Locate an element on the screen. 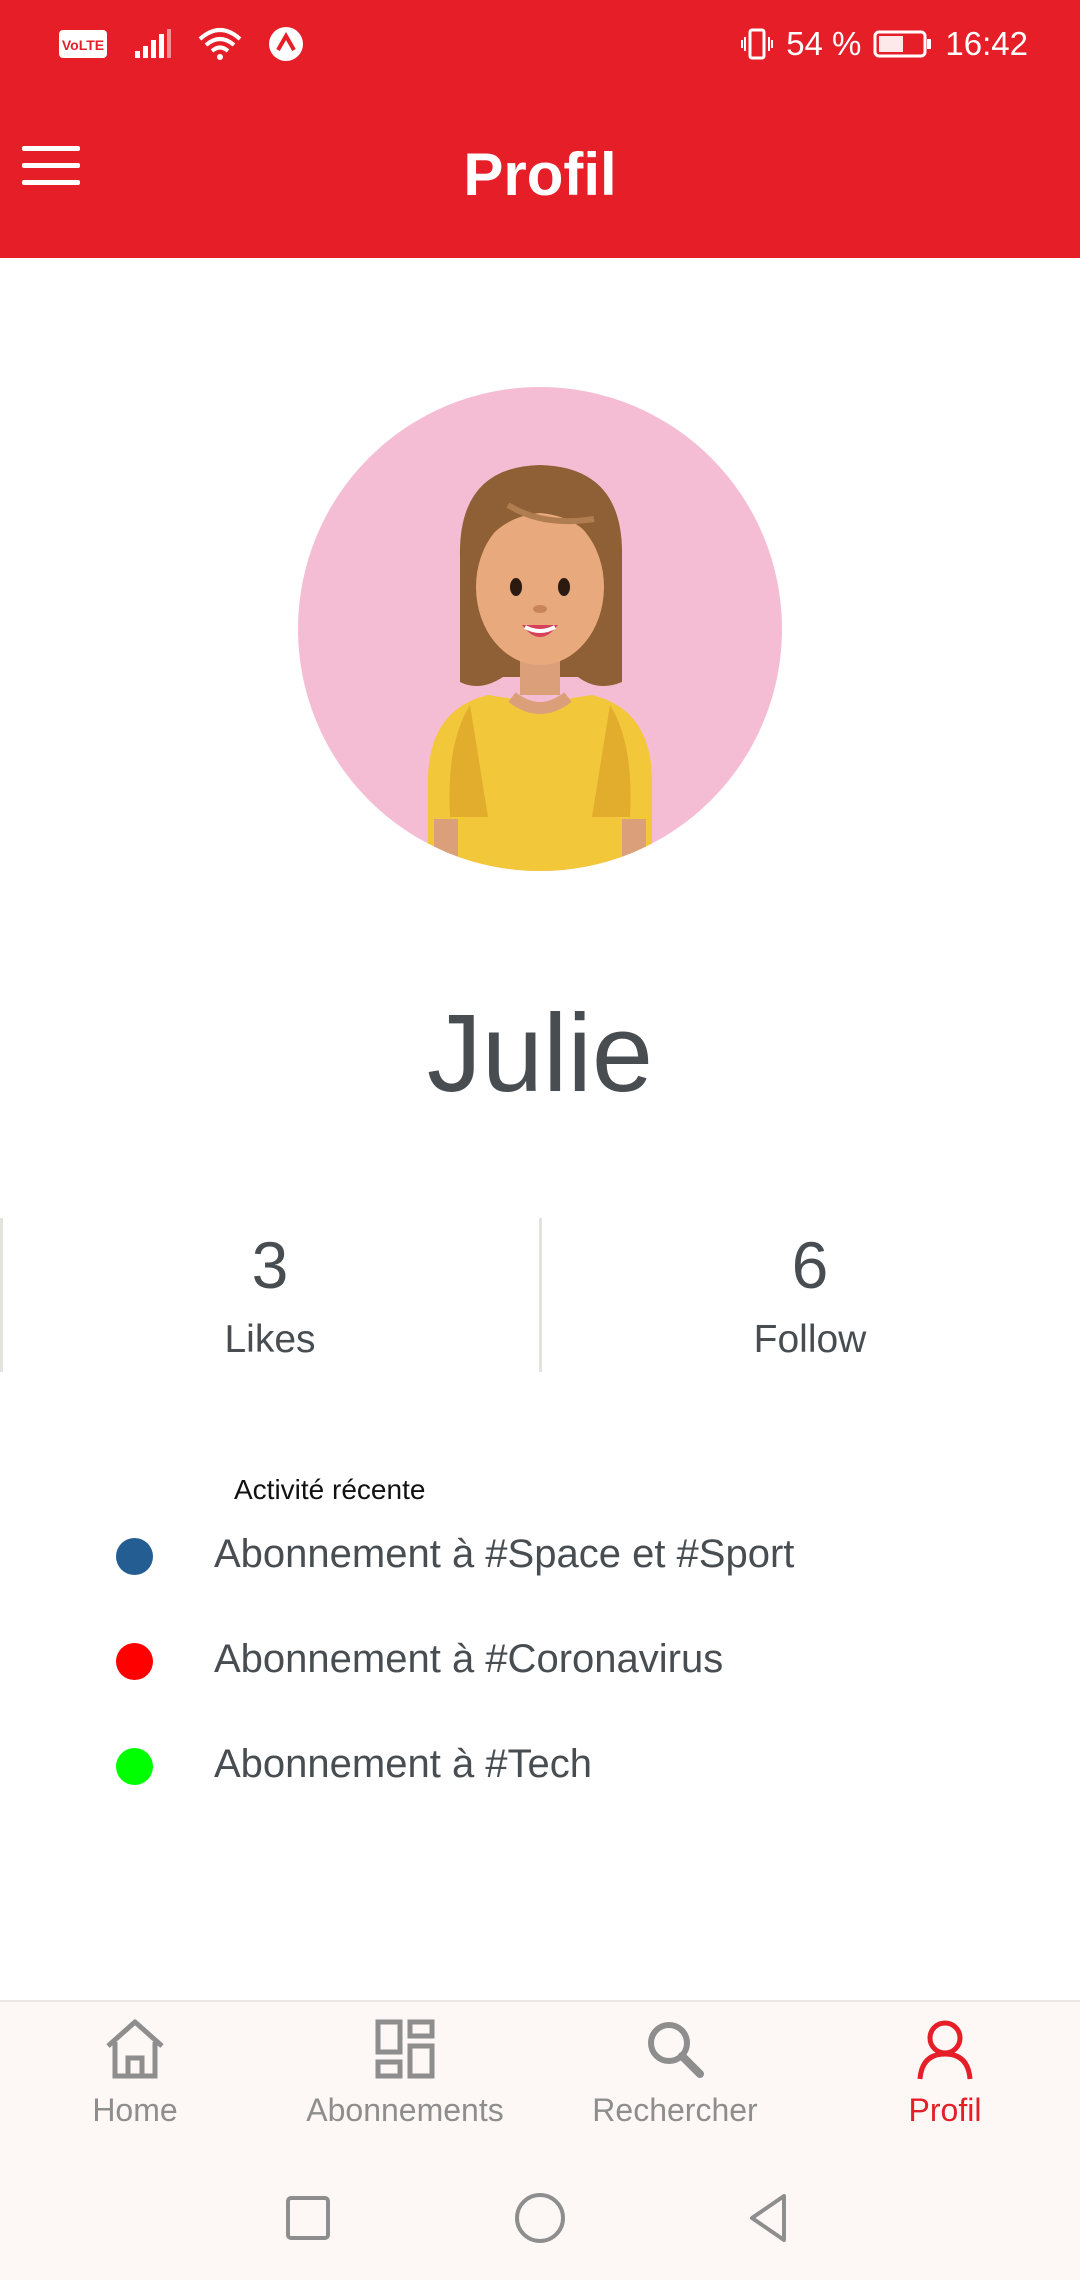  status-bar: VoLTE 54 % 16:42 is located at coordinates (540, 46).